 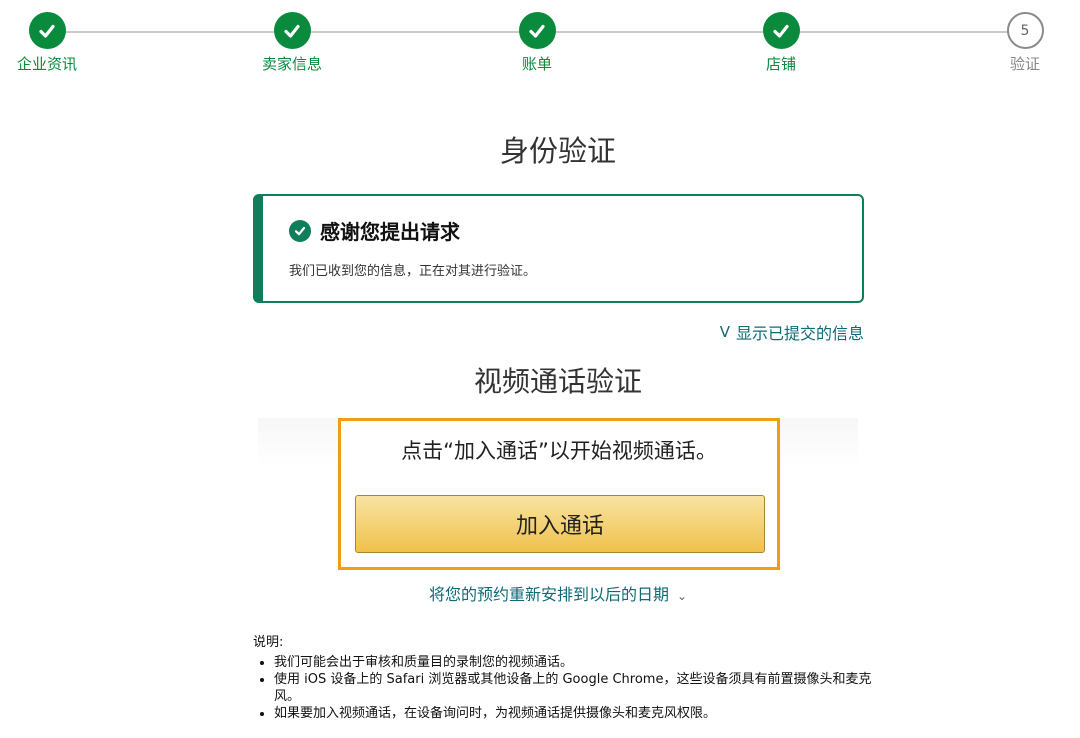 What do you see at coordinates (557, 381) in the screenshot?
I see `video-call-title: 视频通话验证` at bounding box center [557, 381].